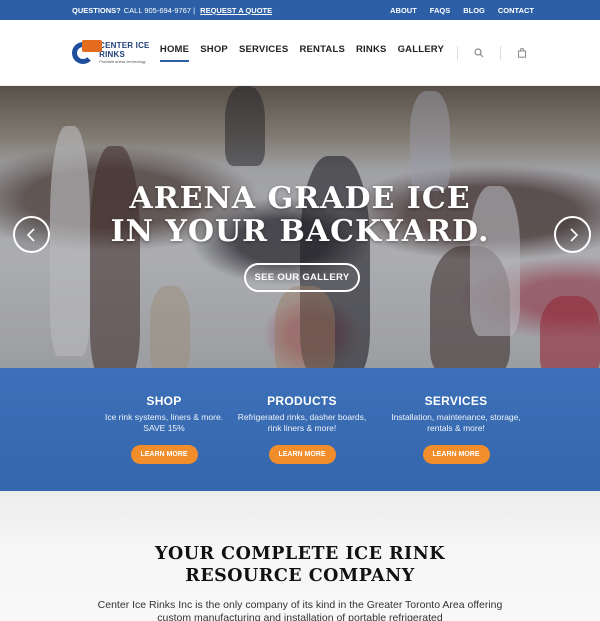 Image resolution: width=600 pixels, height=621 pixels. Describe the element at coordinates (263, 53) in the screenshot. I see `nav-services: SERVICES` at that location.